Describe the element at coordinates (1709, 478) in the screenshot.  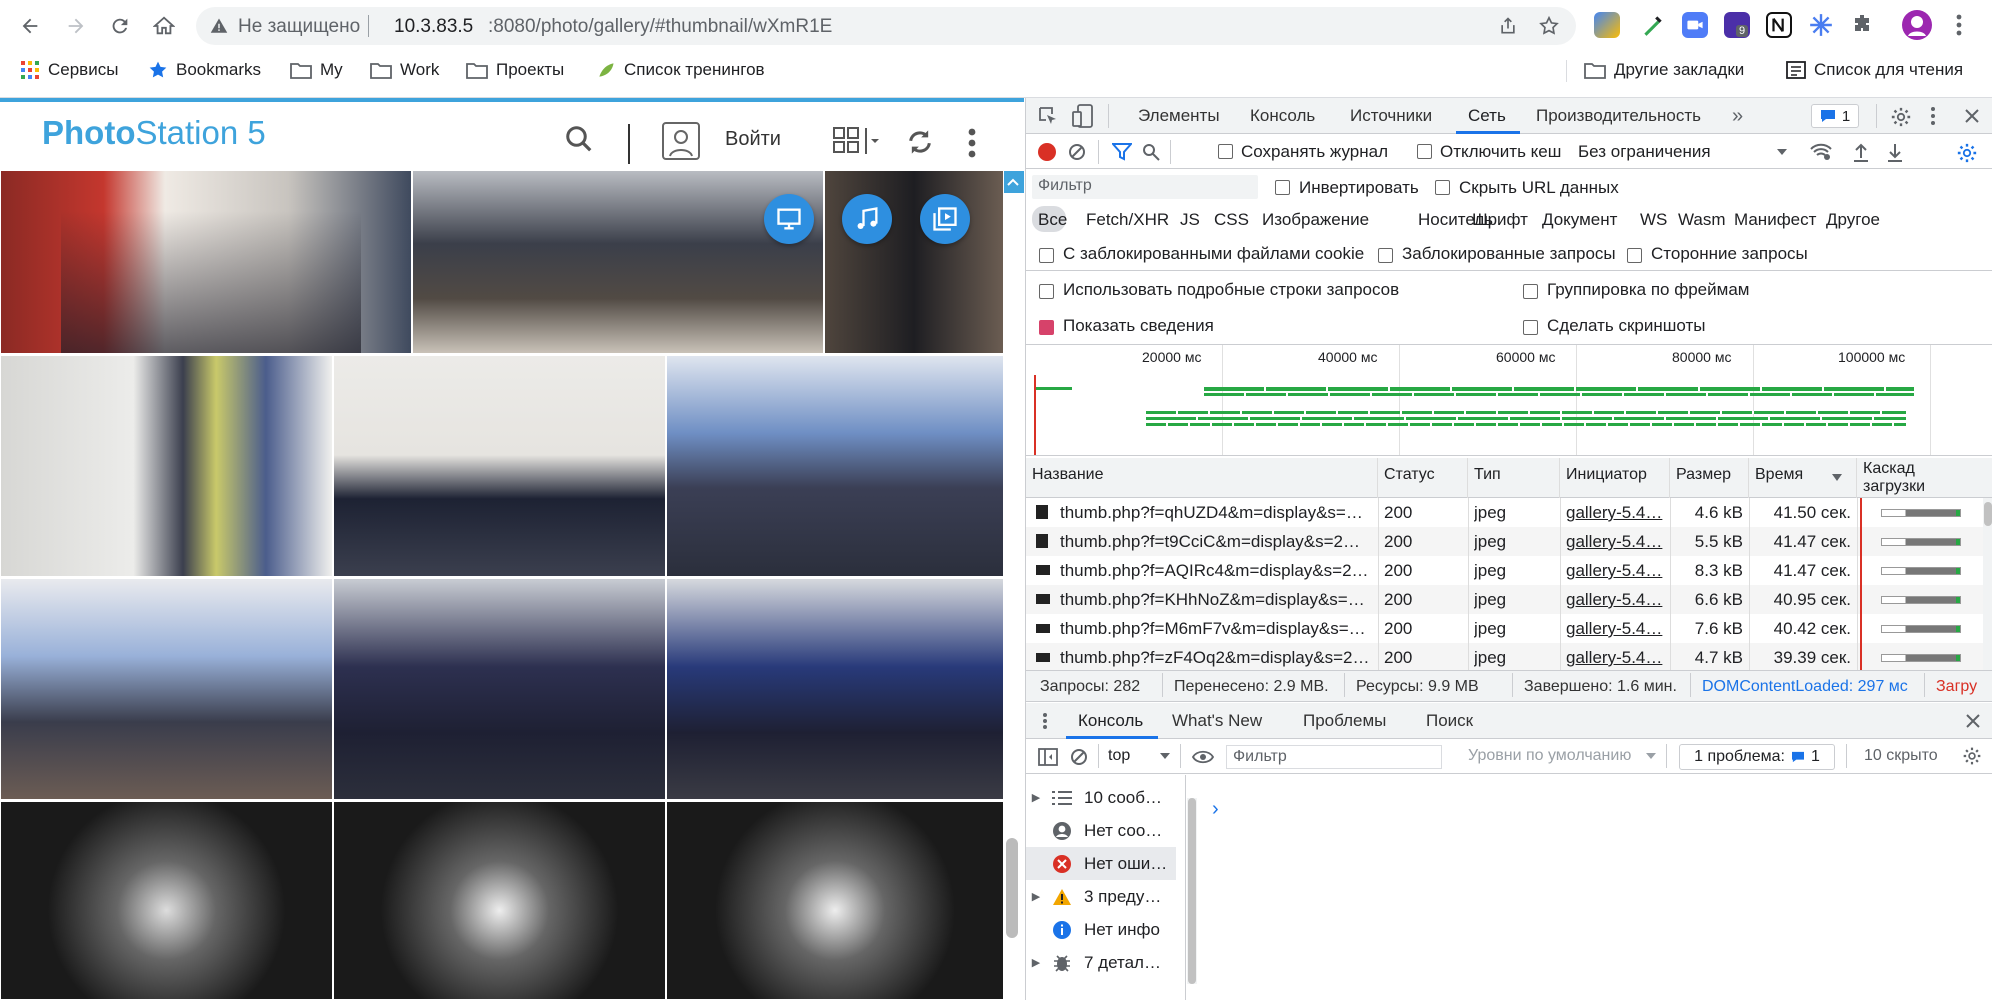
I see `column-size: Размер` at that location.